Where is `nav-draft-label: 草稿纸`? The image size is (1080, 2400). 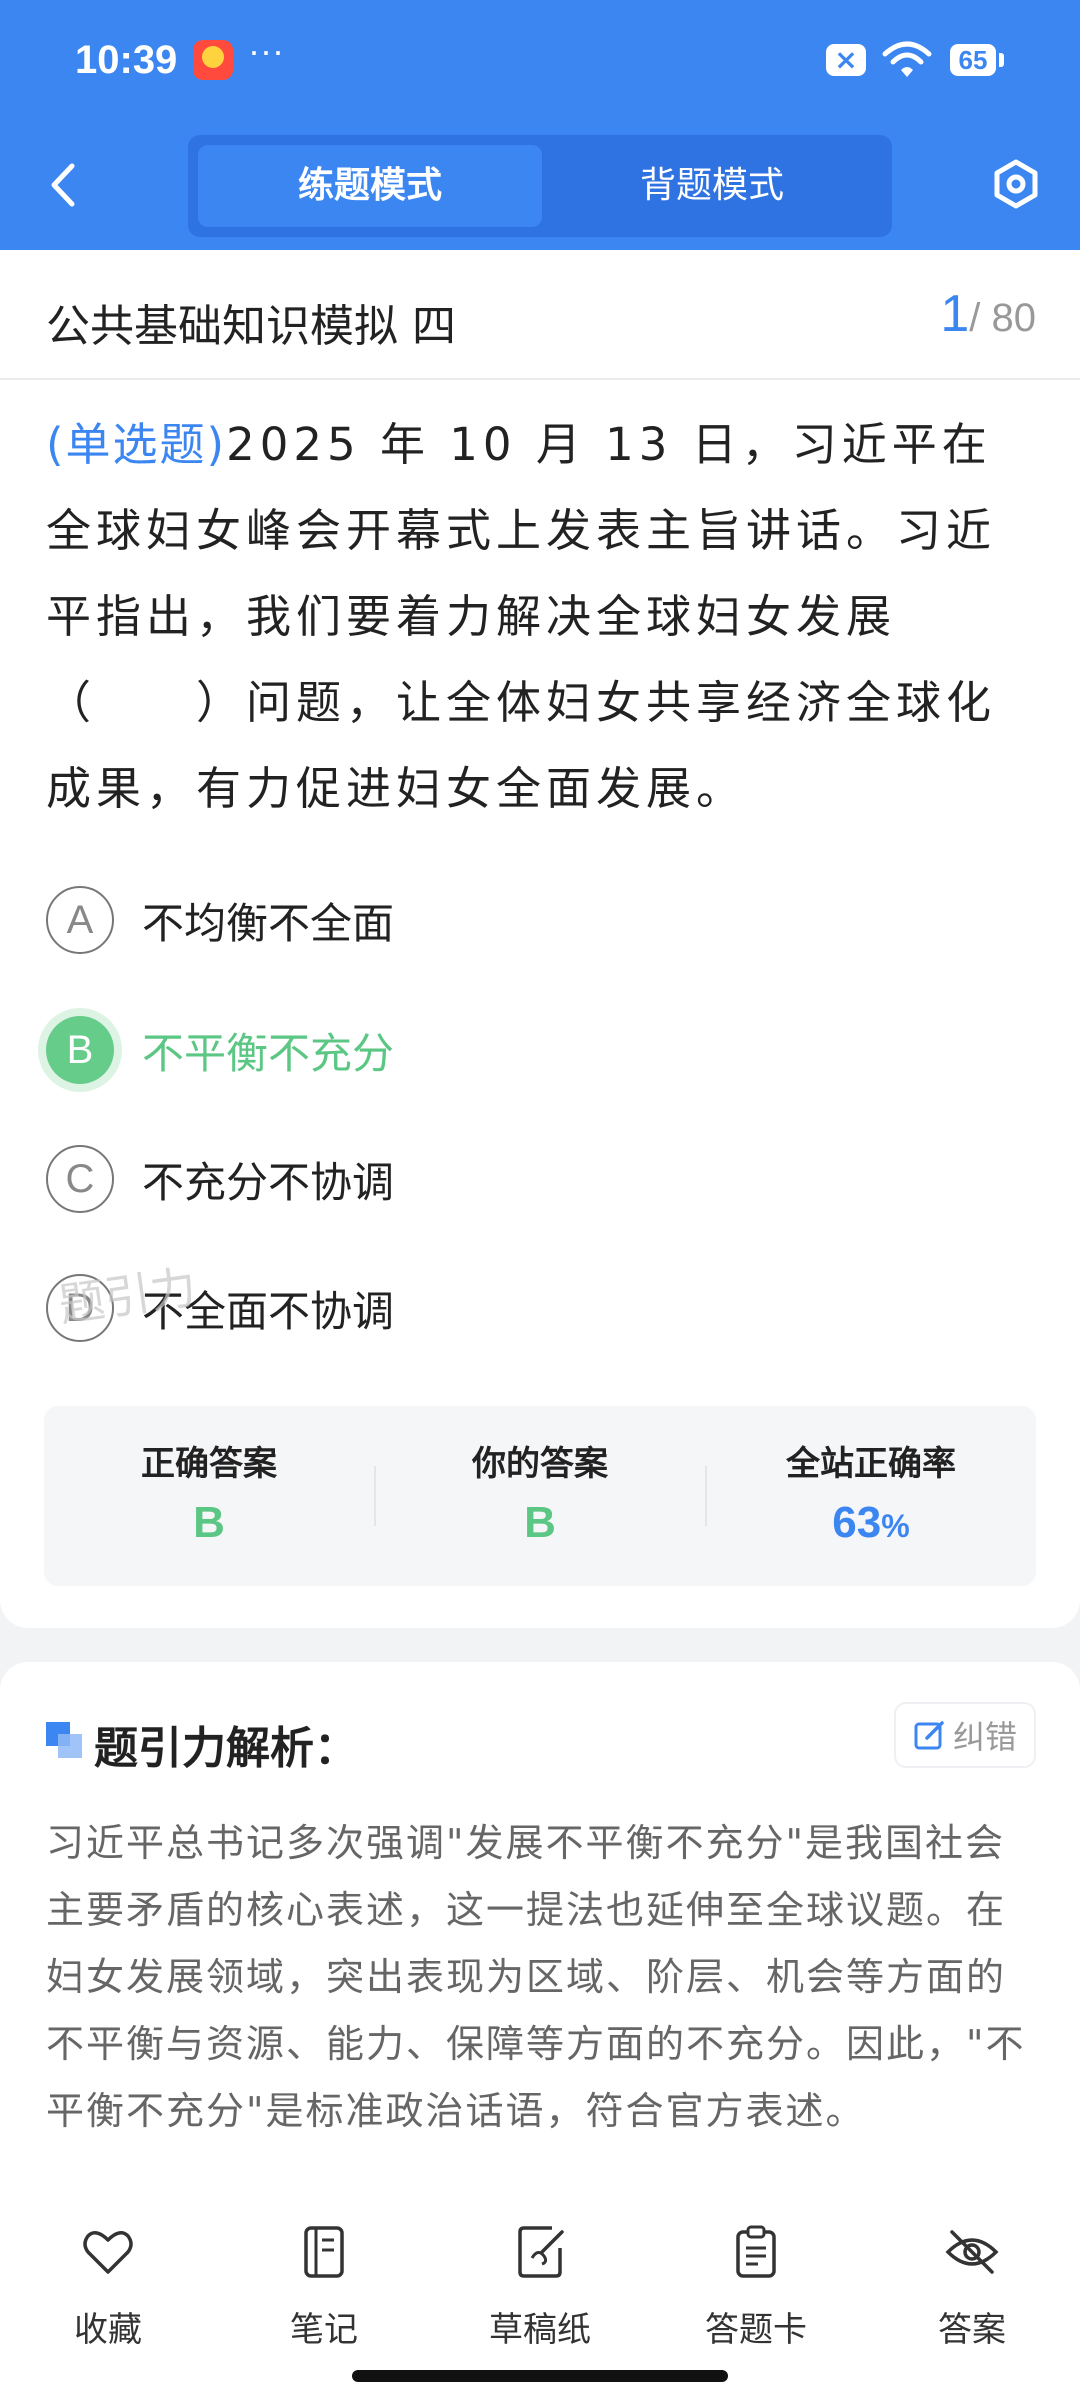
nav-draft-label: 草稿纸 is located at coordinates (540, 2330).